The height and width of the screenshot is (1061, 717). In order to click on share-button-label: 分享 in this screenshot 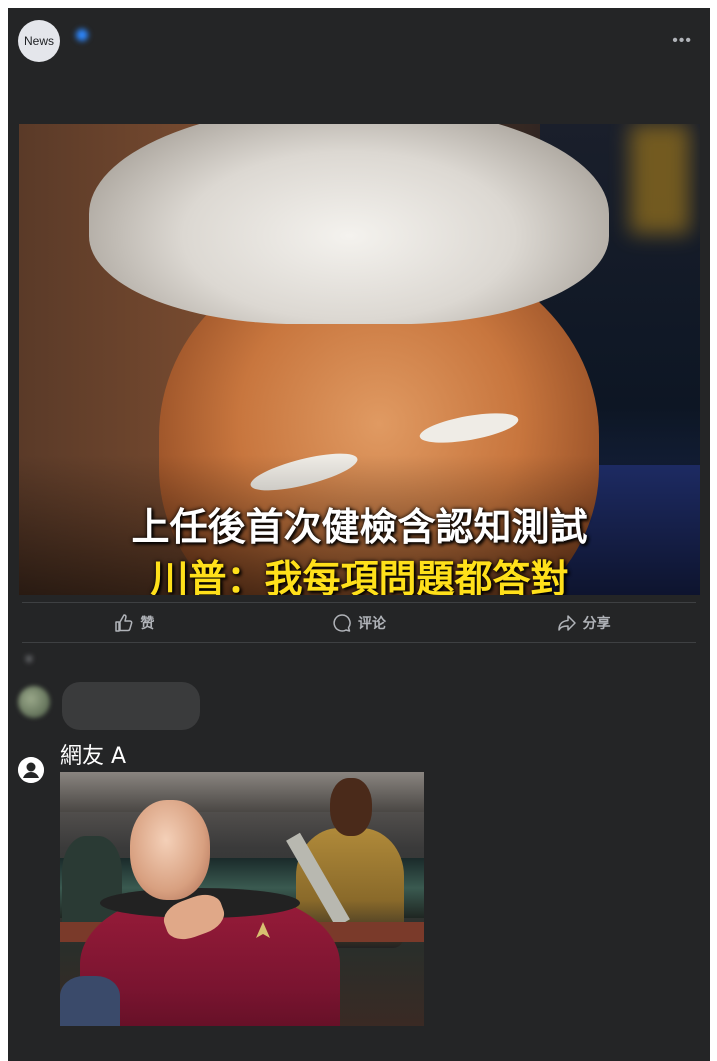, I will do `click(596, 623)`.